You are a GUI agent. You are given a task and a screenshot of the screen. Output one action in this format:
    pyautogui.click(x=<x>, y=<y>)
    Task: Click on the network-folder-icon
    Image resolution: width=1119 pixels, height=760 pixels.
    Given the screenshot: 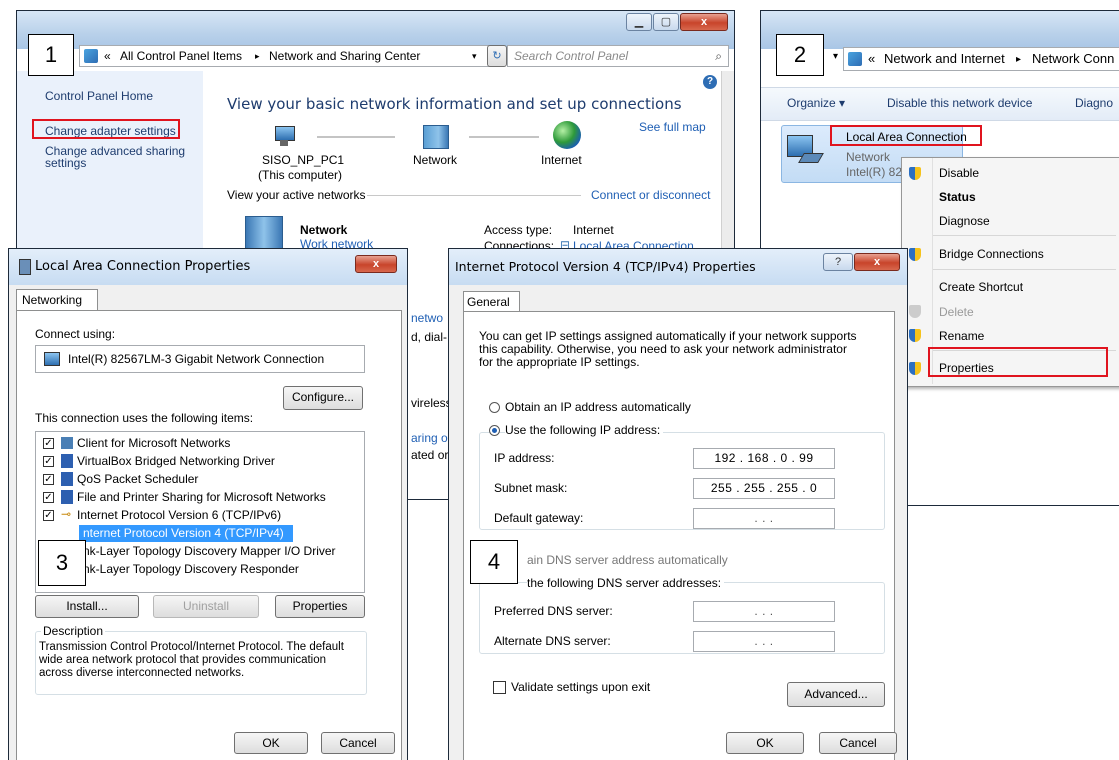 What is the action you would take?
    pyautogui.click(x=855, y=59)
    